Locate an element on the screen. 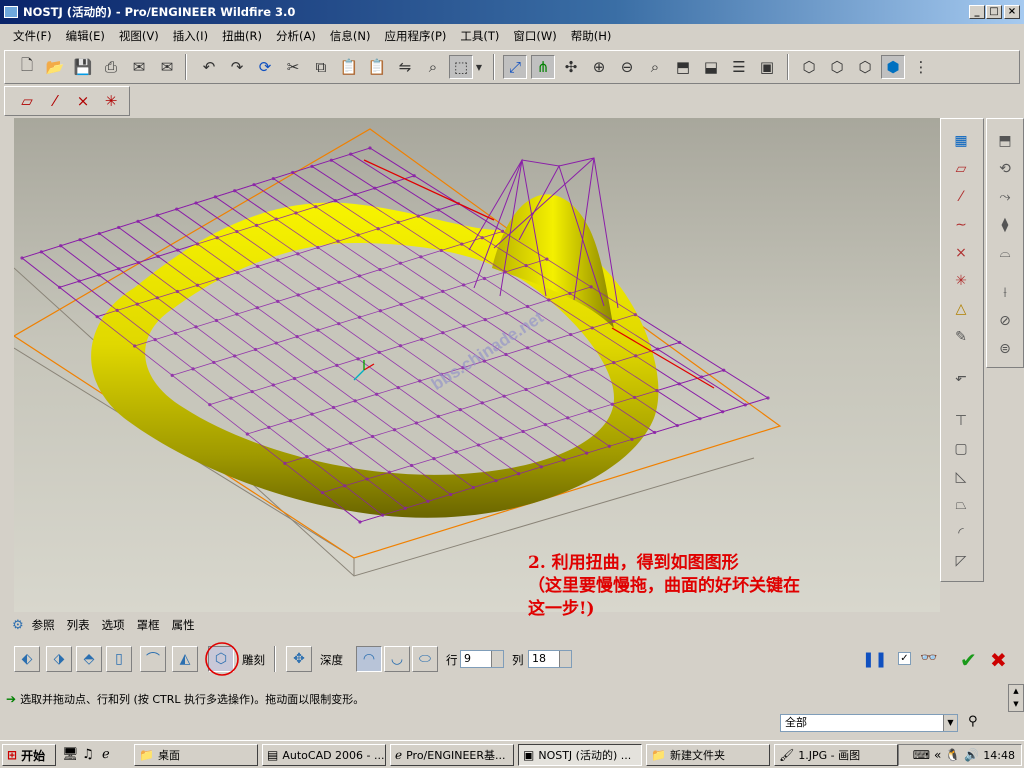 The image size is (1024, 768). qq-icon: 🐧 is located at coordinates (952, 755).